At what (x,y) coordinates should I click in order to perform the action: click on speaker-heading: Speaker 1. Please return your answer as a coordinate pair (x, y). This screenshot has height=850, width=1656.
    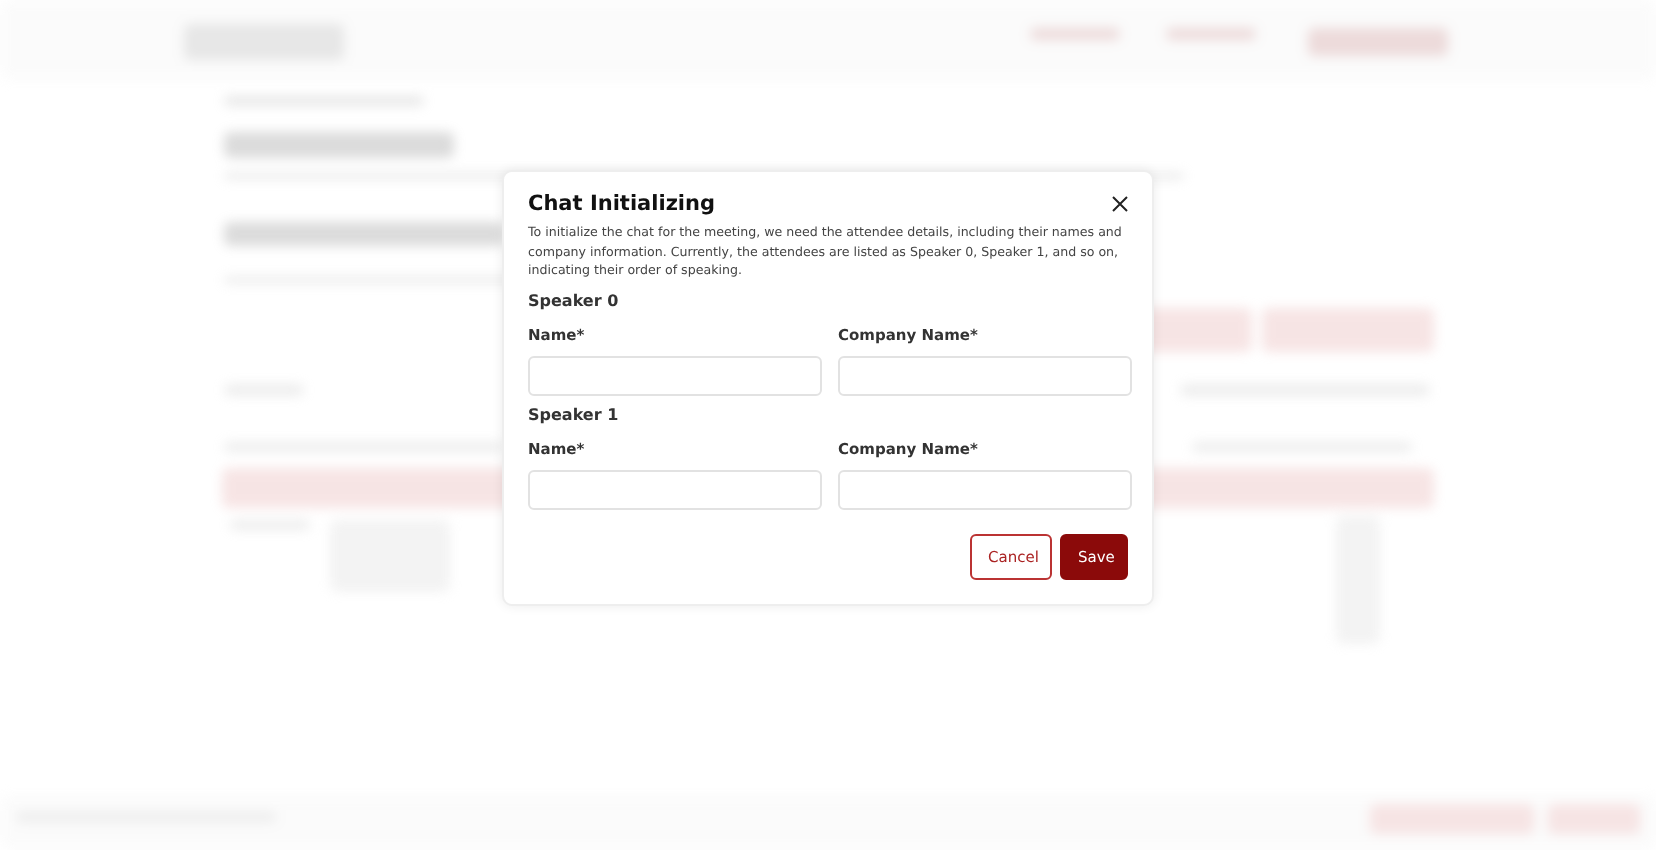
    Looking at the image, I should click on (574, 414).